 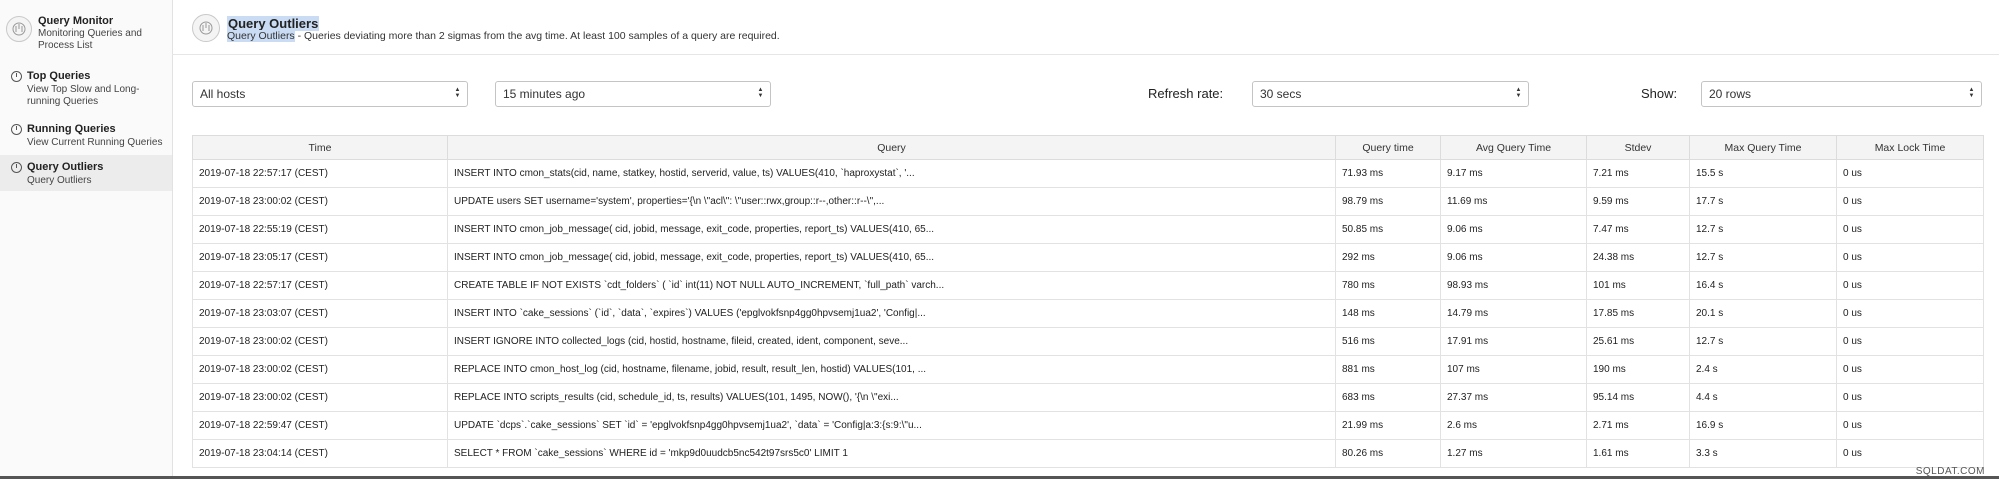 What do you see at coordinates (1513, 341) in the screenshot?
I see `cell-avg-query-time: 17.91 ms` at bounding box center [1513, 341].